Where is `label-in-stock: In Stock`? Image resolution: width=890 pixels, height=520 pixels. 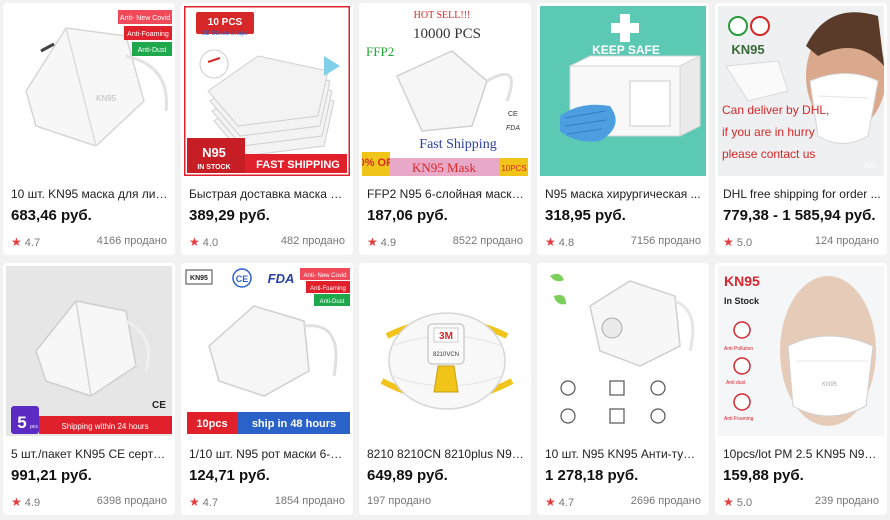
label-in-stock: In Stock is located at coordinates (742, 301).